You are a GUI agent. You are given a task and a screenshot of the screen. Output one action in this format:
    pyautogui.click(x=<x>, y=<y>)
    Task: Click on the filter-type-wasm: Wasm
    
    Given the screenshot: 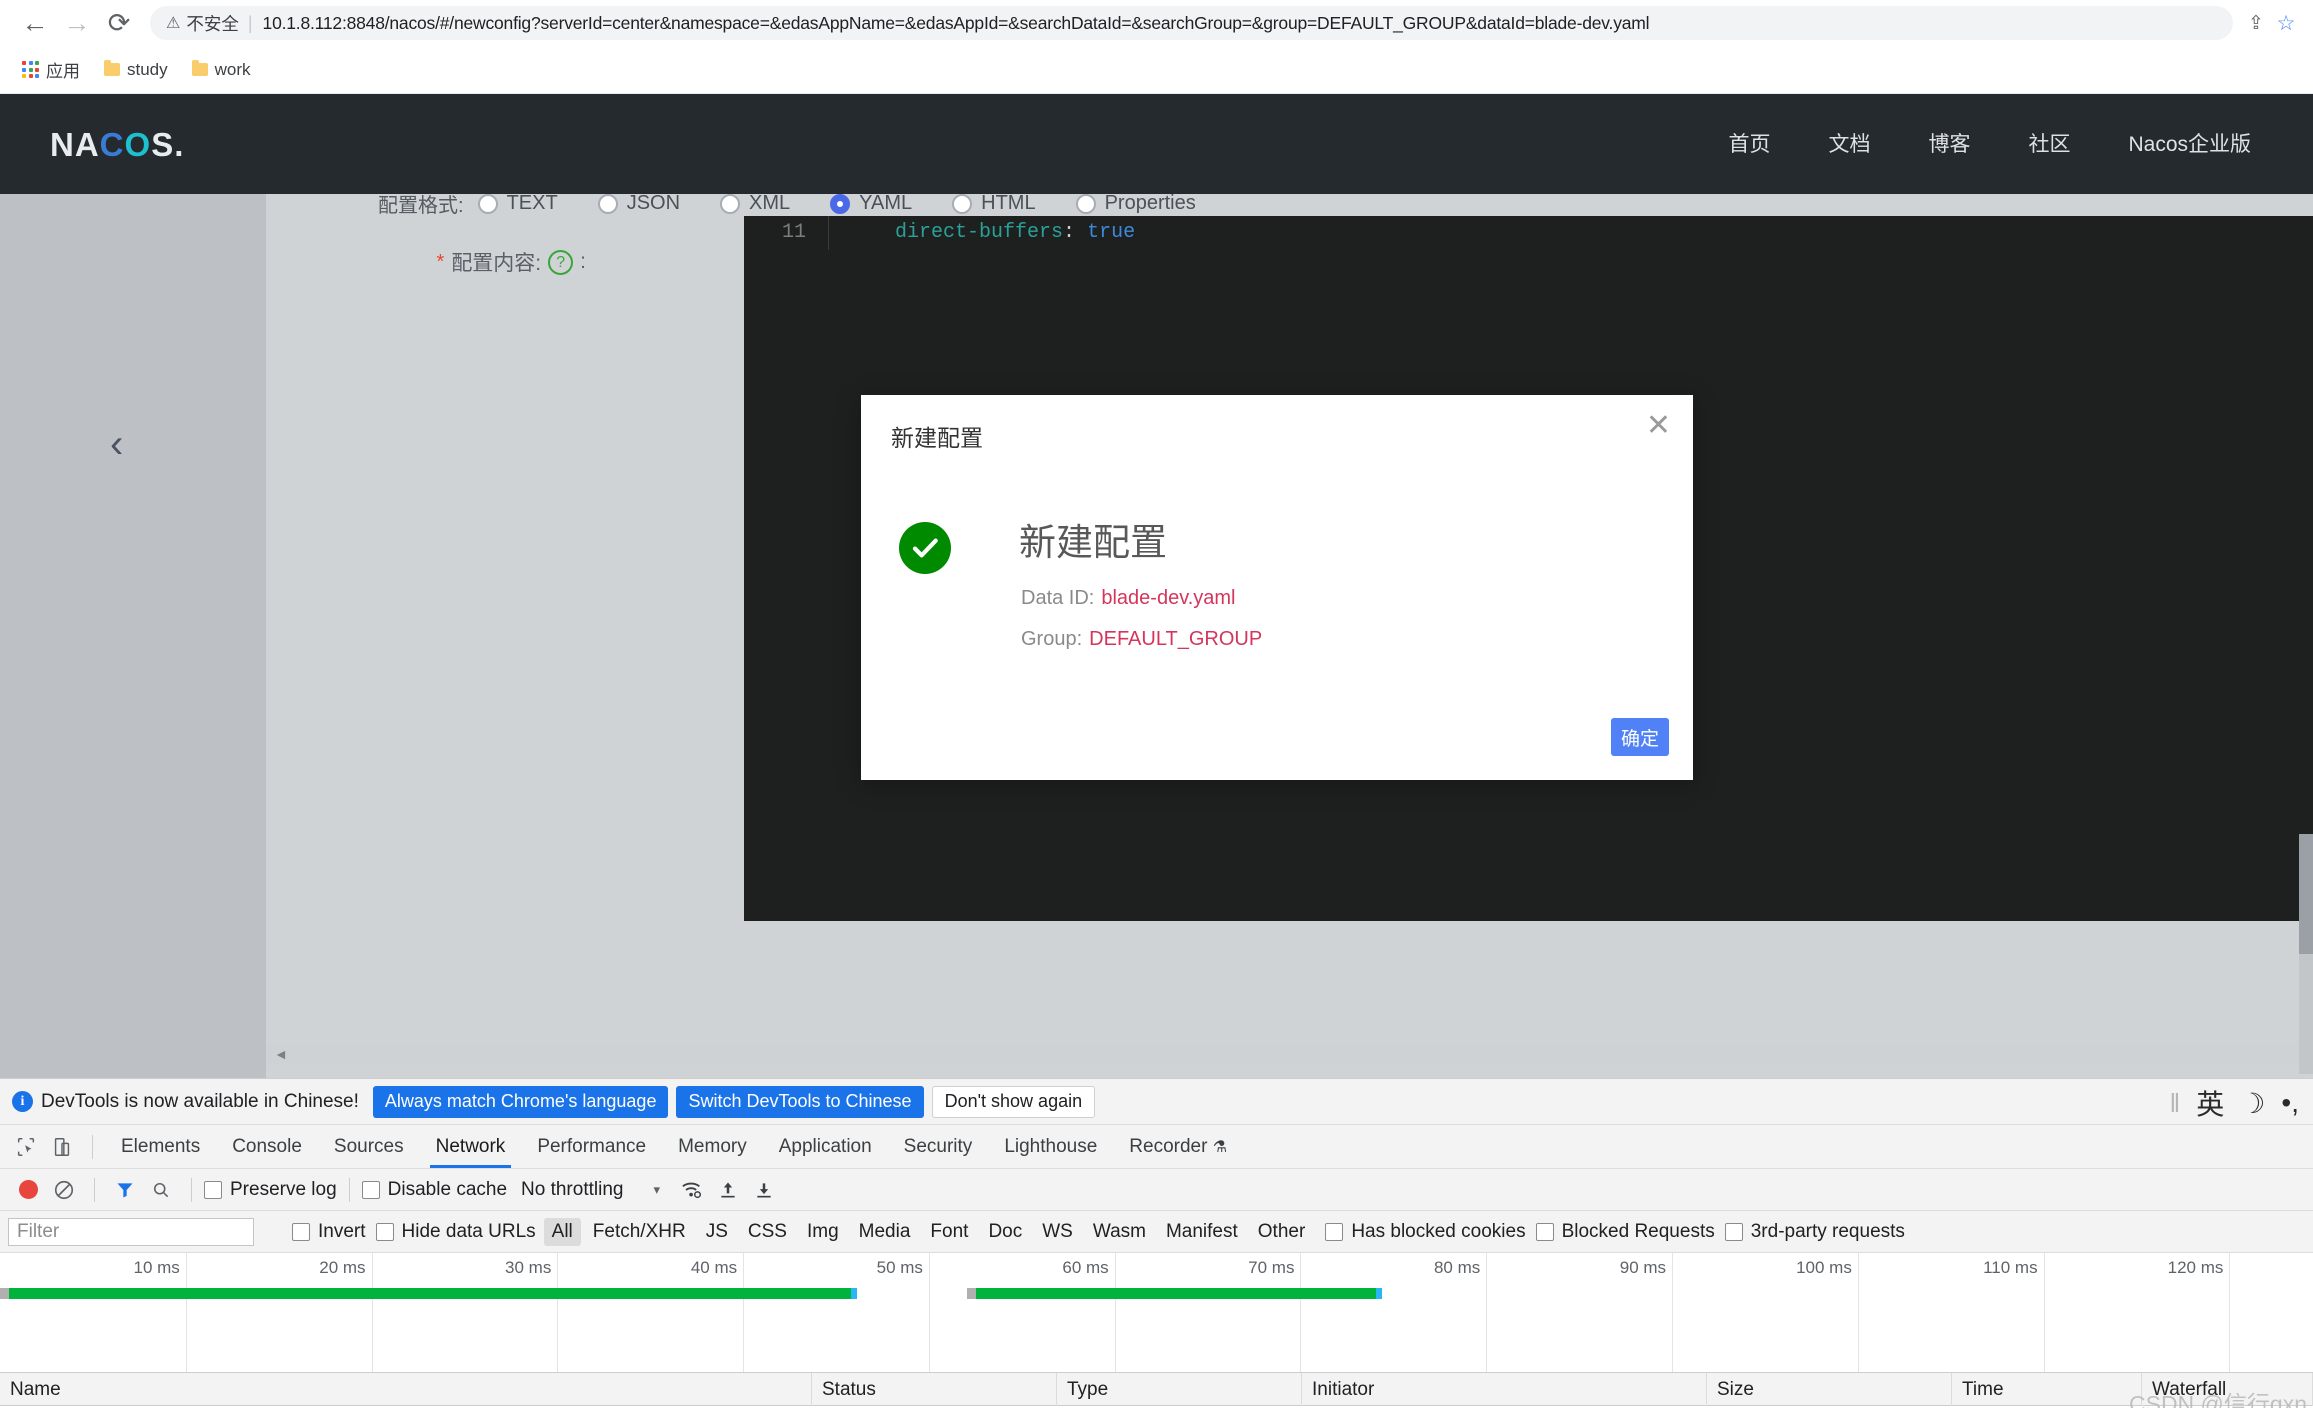 What is the action you would take?
    pyautogui.click(x=1119, y=1232)
    